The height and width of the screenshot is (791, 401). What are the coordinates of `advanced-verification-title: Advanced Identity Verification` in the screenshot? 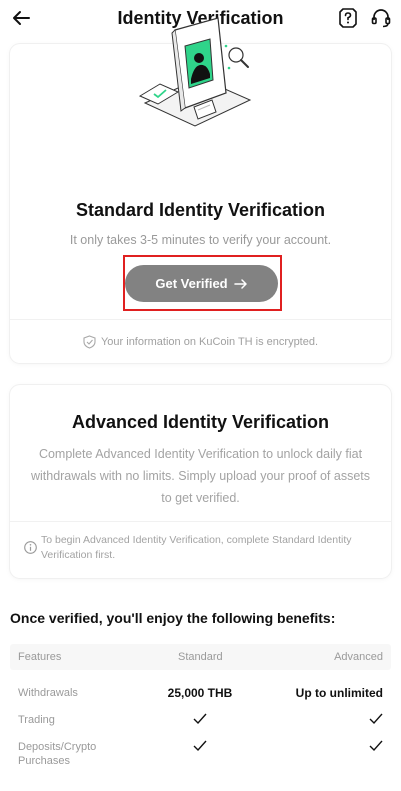 It's located at (200, 422).